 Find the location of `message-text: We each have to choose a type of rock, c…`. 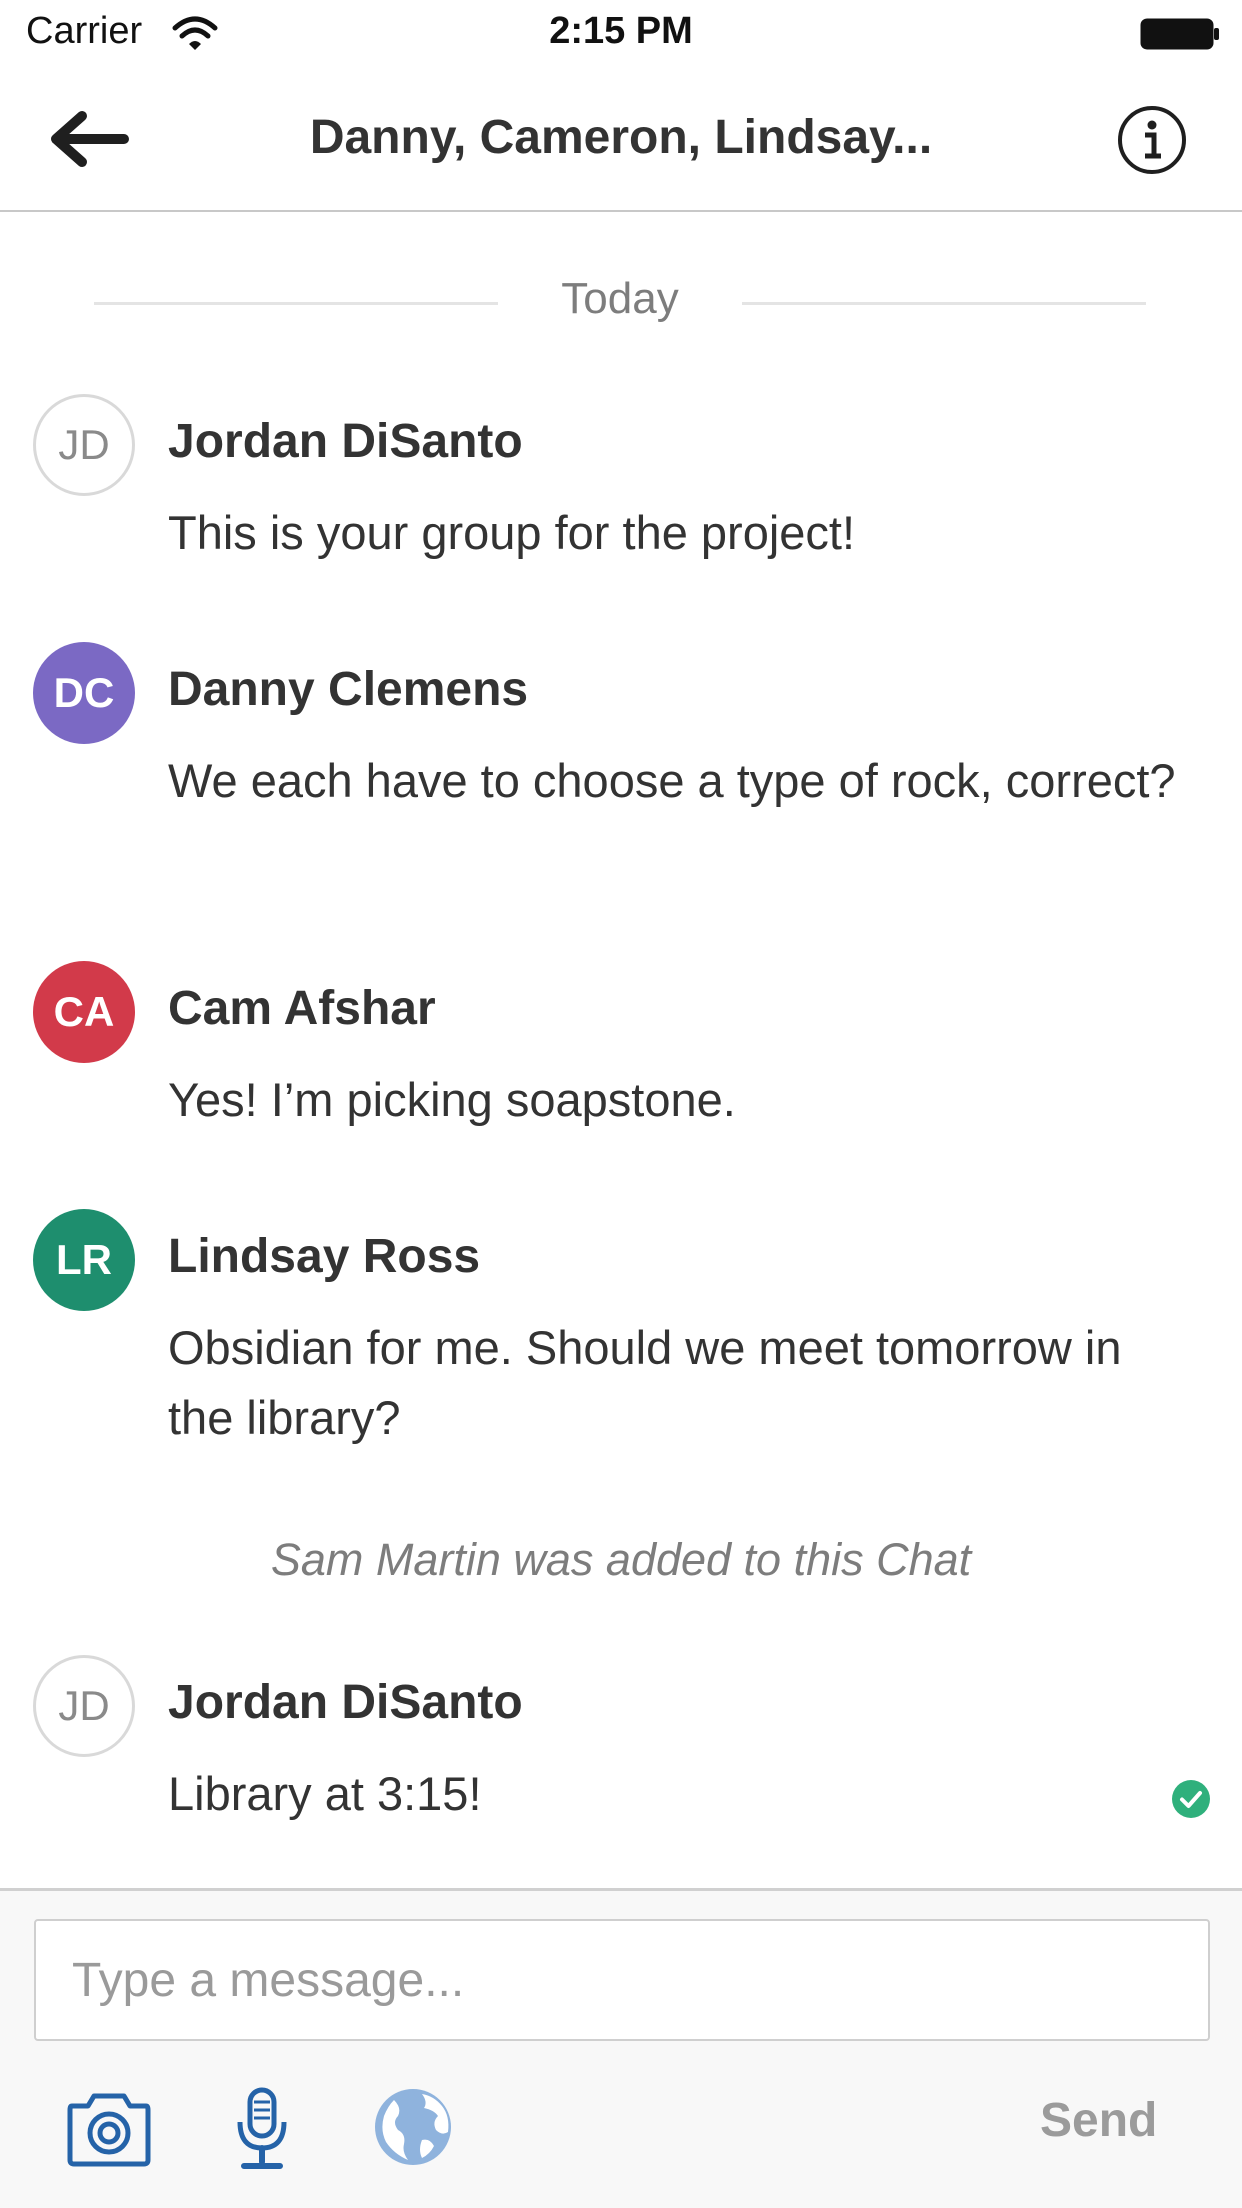

message-text: We each have to choose a type of rock, c… is located at coordinates (672, 780).